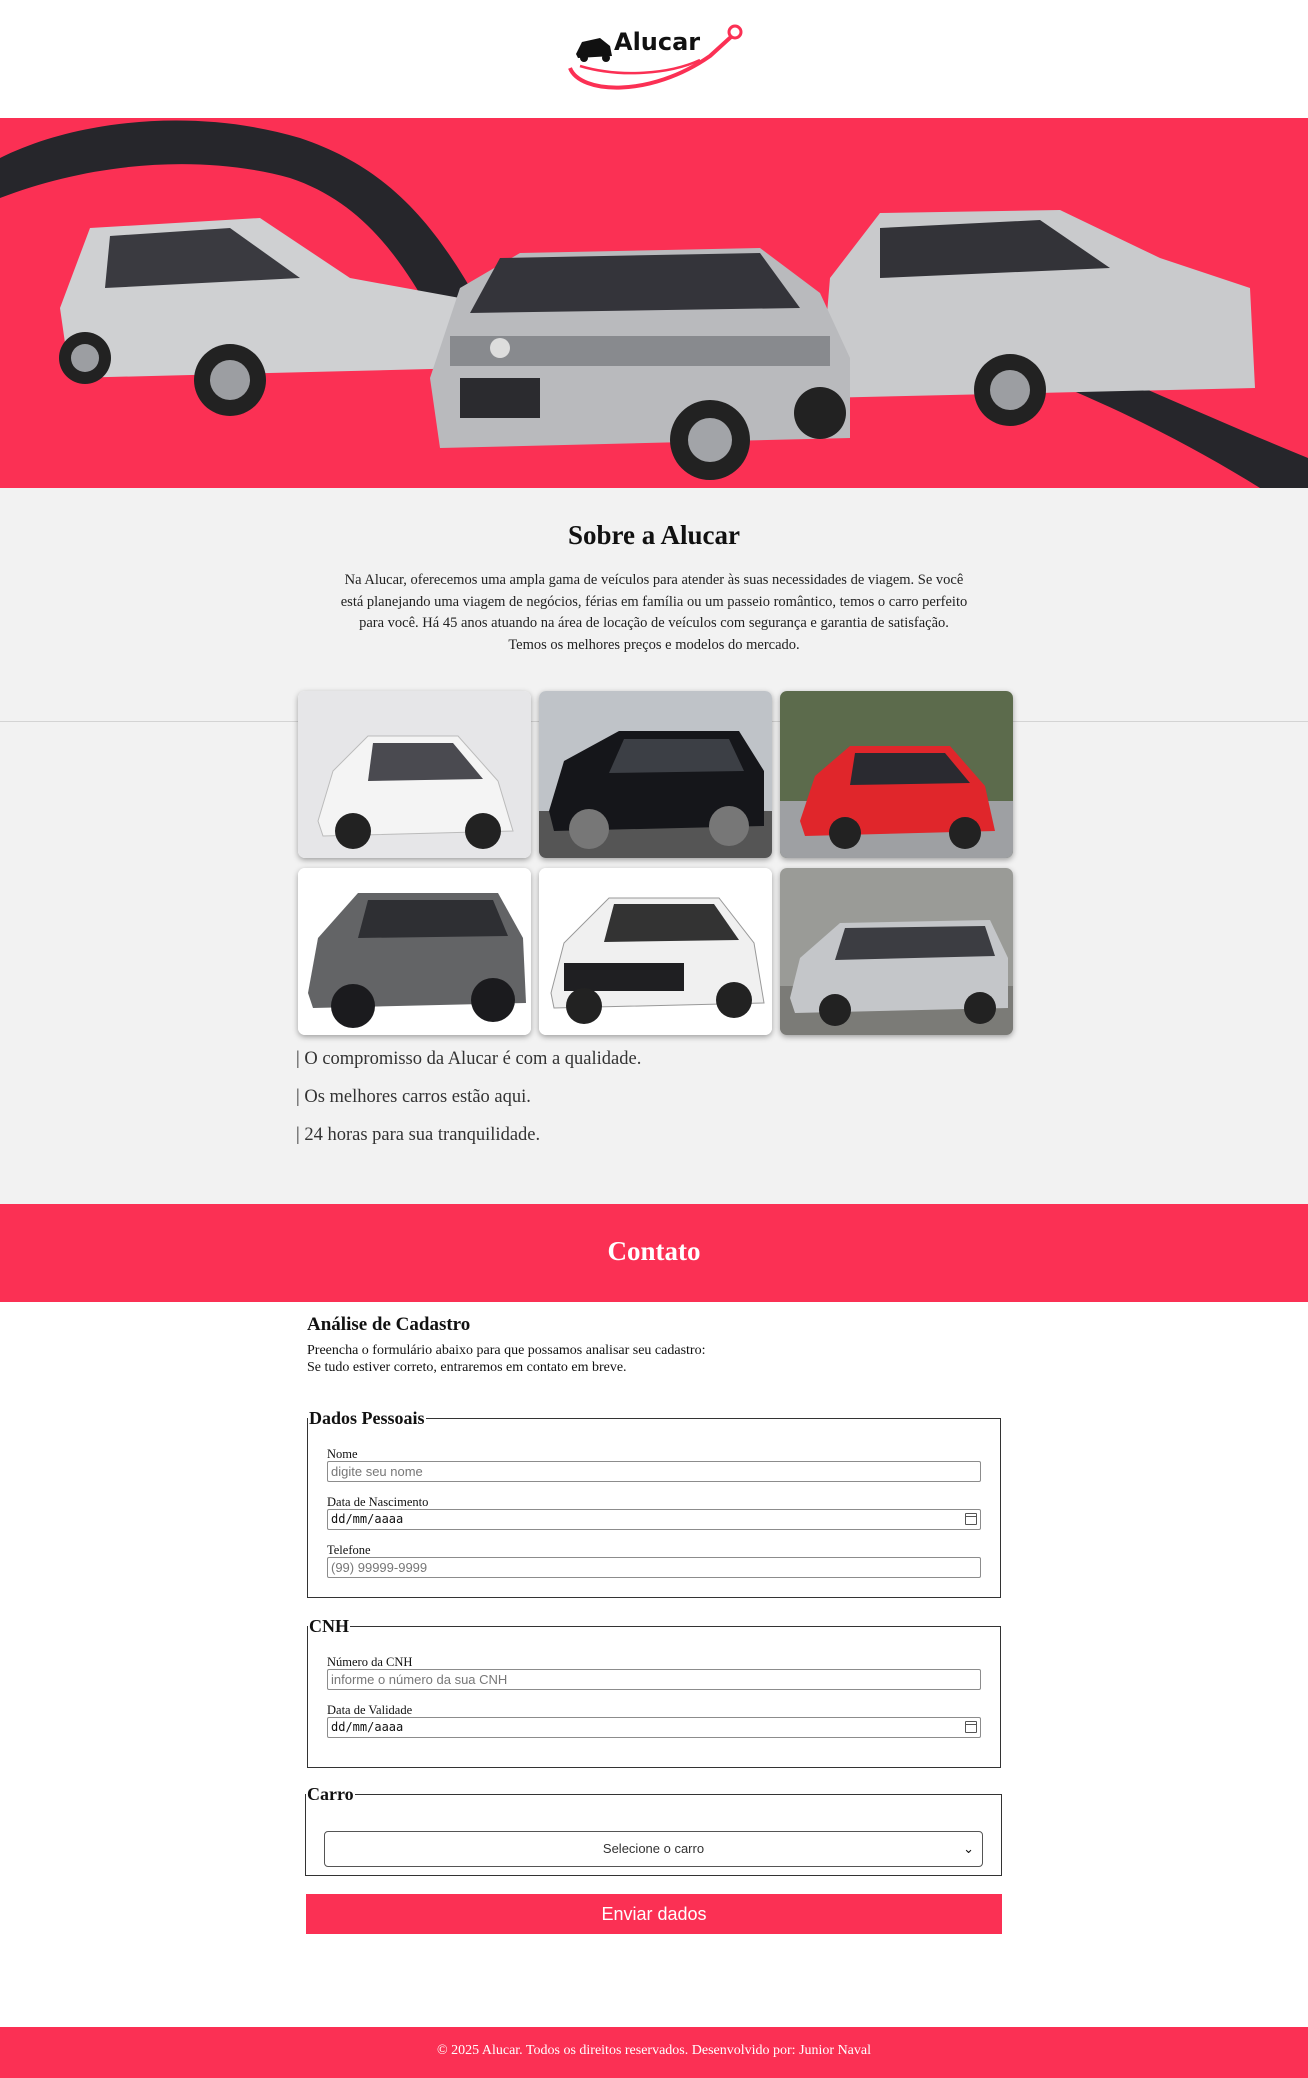  Describe the element at coordinates (349, 1550) in the screenshot. I see `phone-label: Telefone` at that location.